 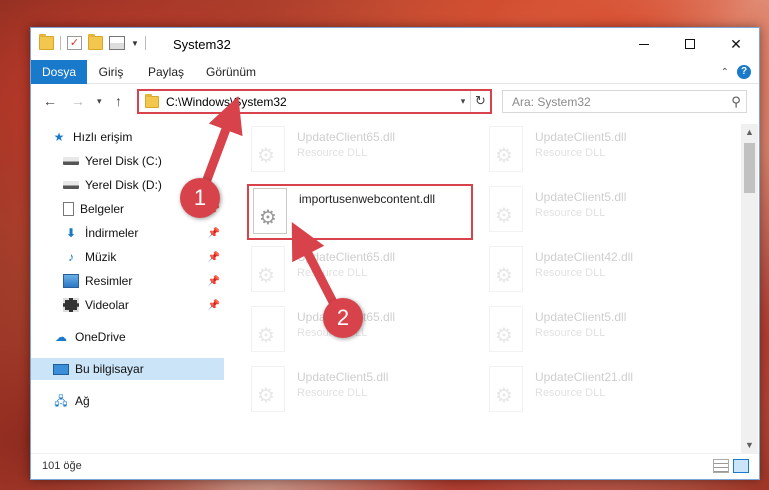 I want to click on close-icon: ✕, so click(x=736, y=43).